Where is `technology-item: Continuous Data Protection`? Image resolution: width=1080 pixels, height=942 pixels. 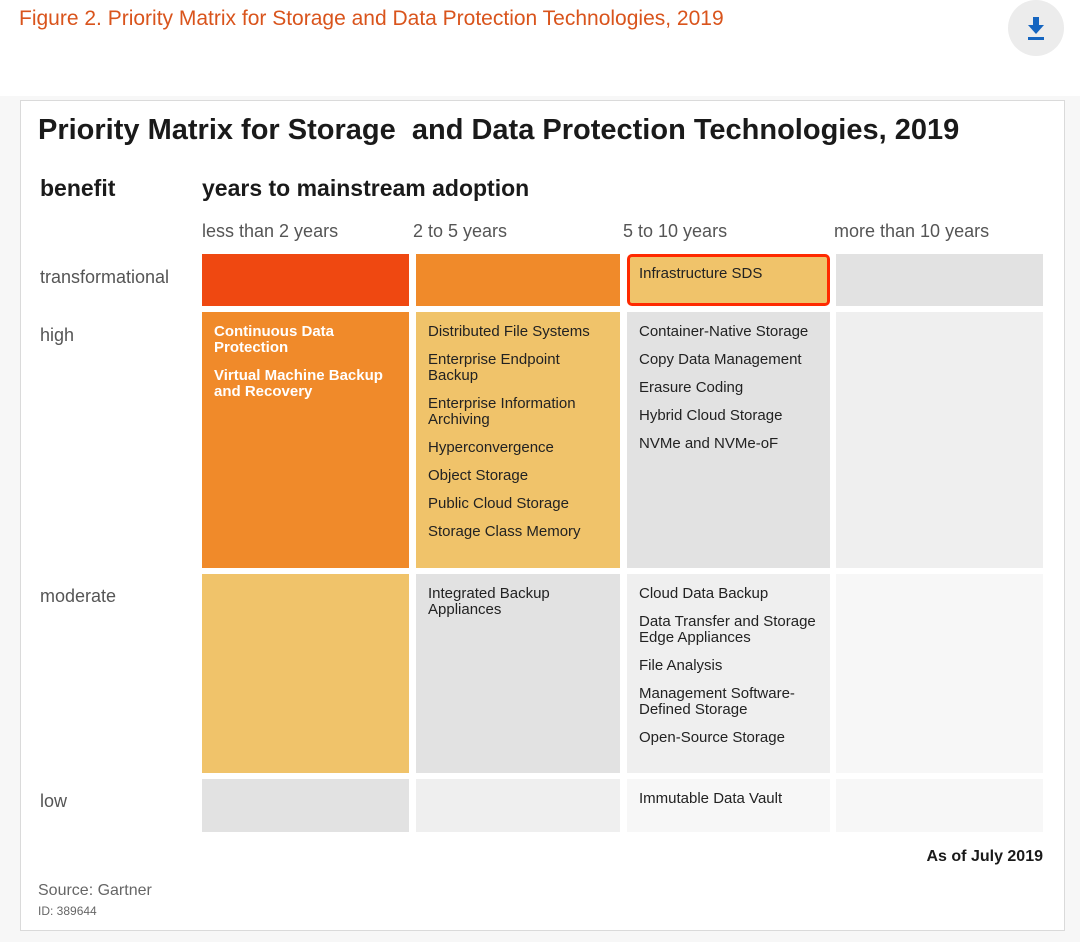
technology-item: Continuous Data Protection is located at coordinates (274, 339).